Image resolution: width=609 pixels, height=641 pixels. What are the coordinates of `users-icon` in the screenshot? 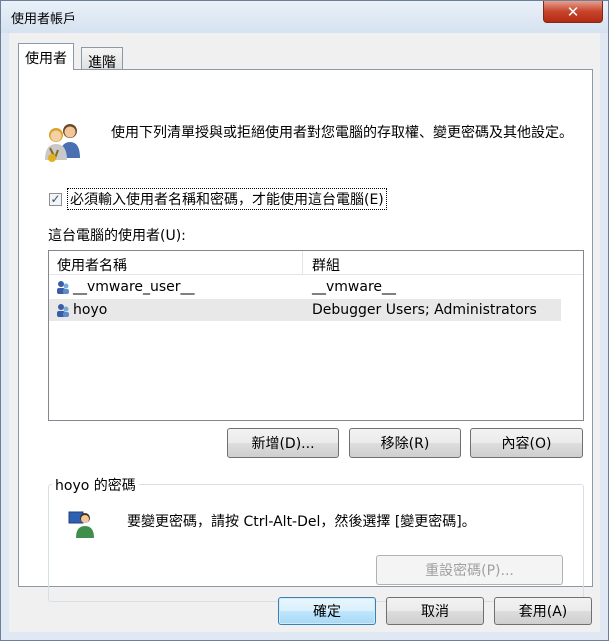 It's located at (62, 143).